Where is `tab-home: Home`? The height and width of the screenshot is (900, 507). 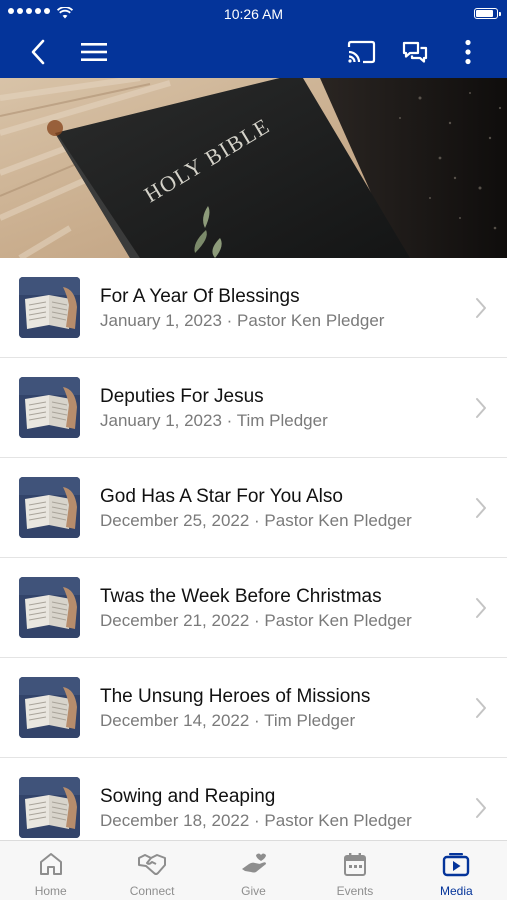 tab-home: Home is located at coordinates (50, 870).